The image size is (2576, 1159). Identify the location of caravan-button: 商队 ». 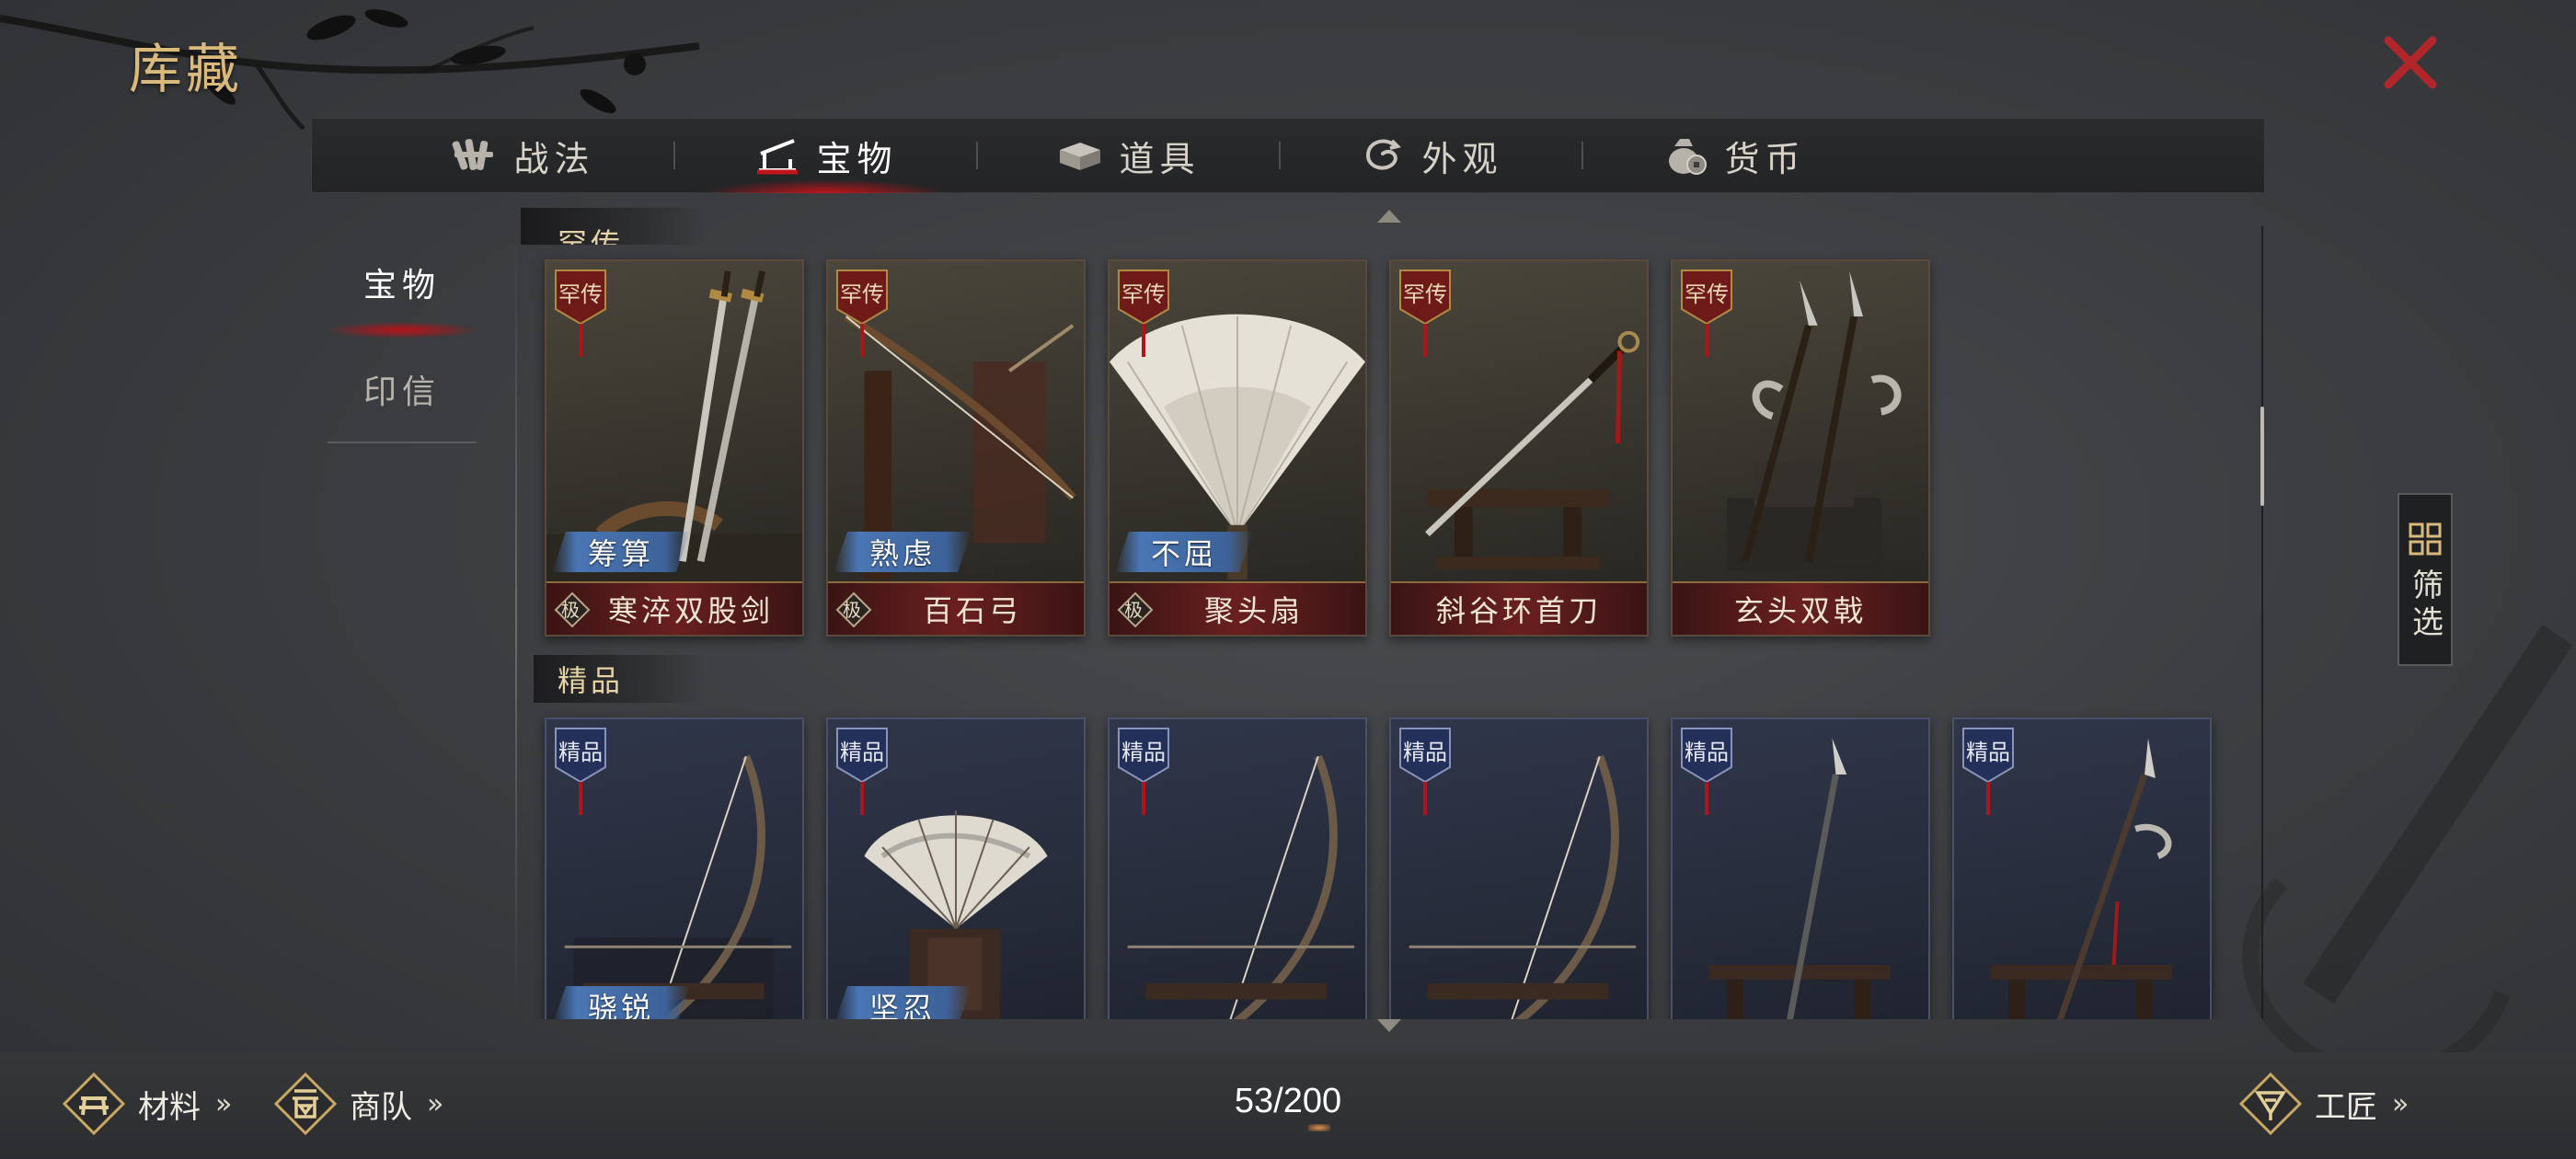
(357, 1104).